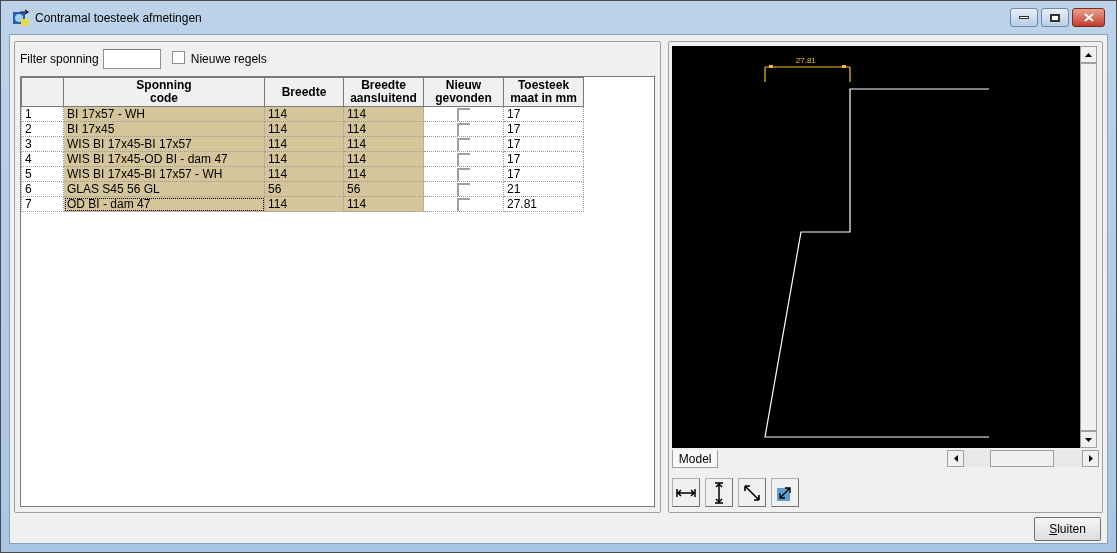  Describe the element at coordinates (695, 459) in the screenshot. I see `model-tab: Model` at that location.